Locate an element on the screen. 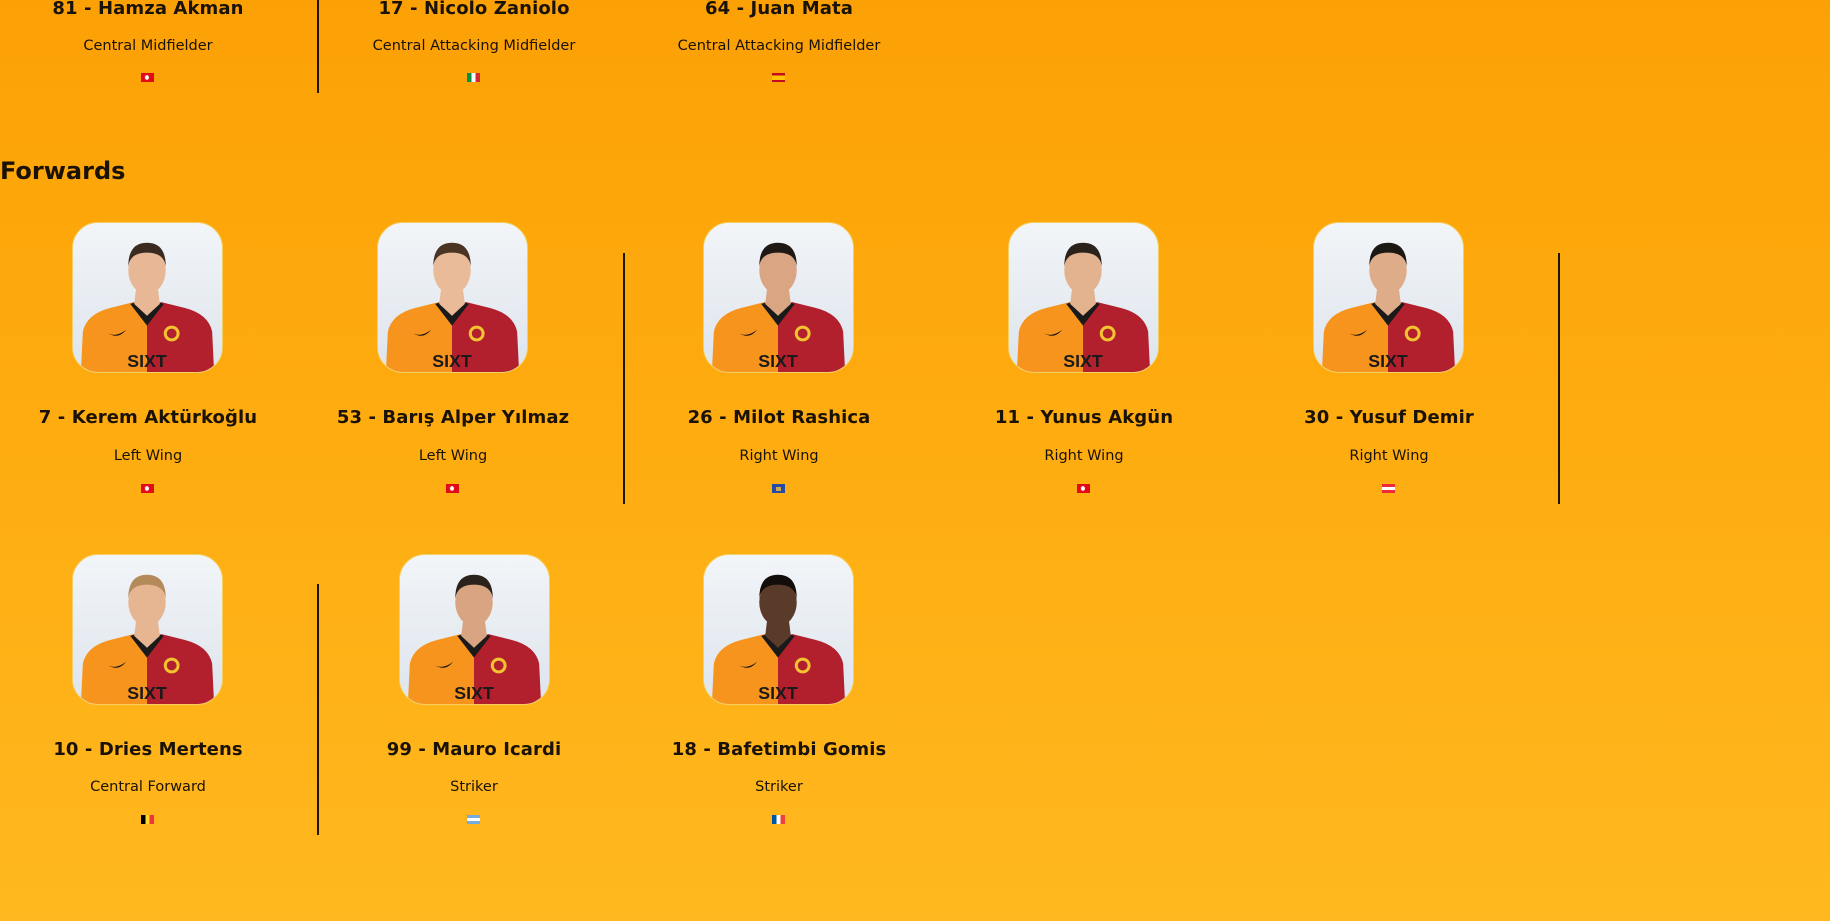 The image size is (1830, 921). flag-france-icon is located at coordinates (778, 819).